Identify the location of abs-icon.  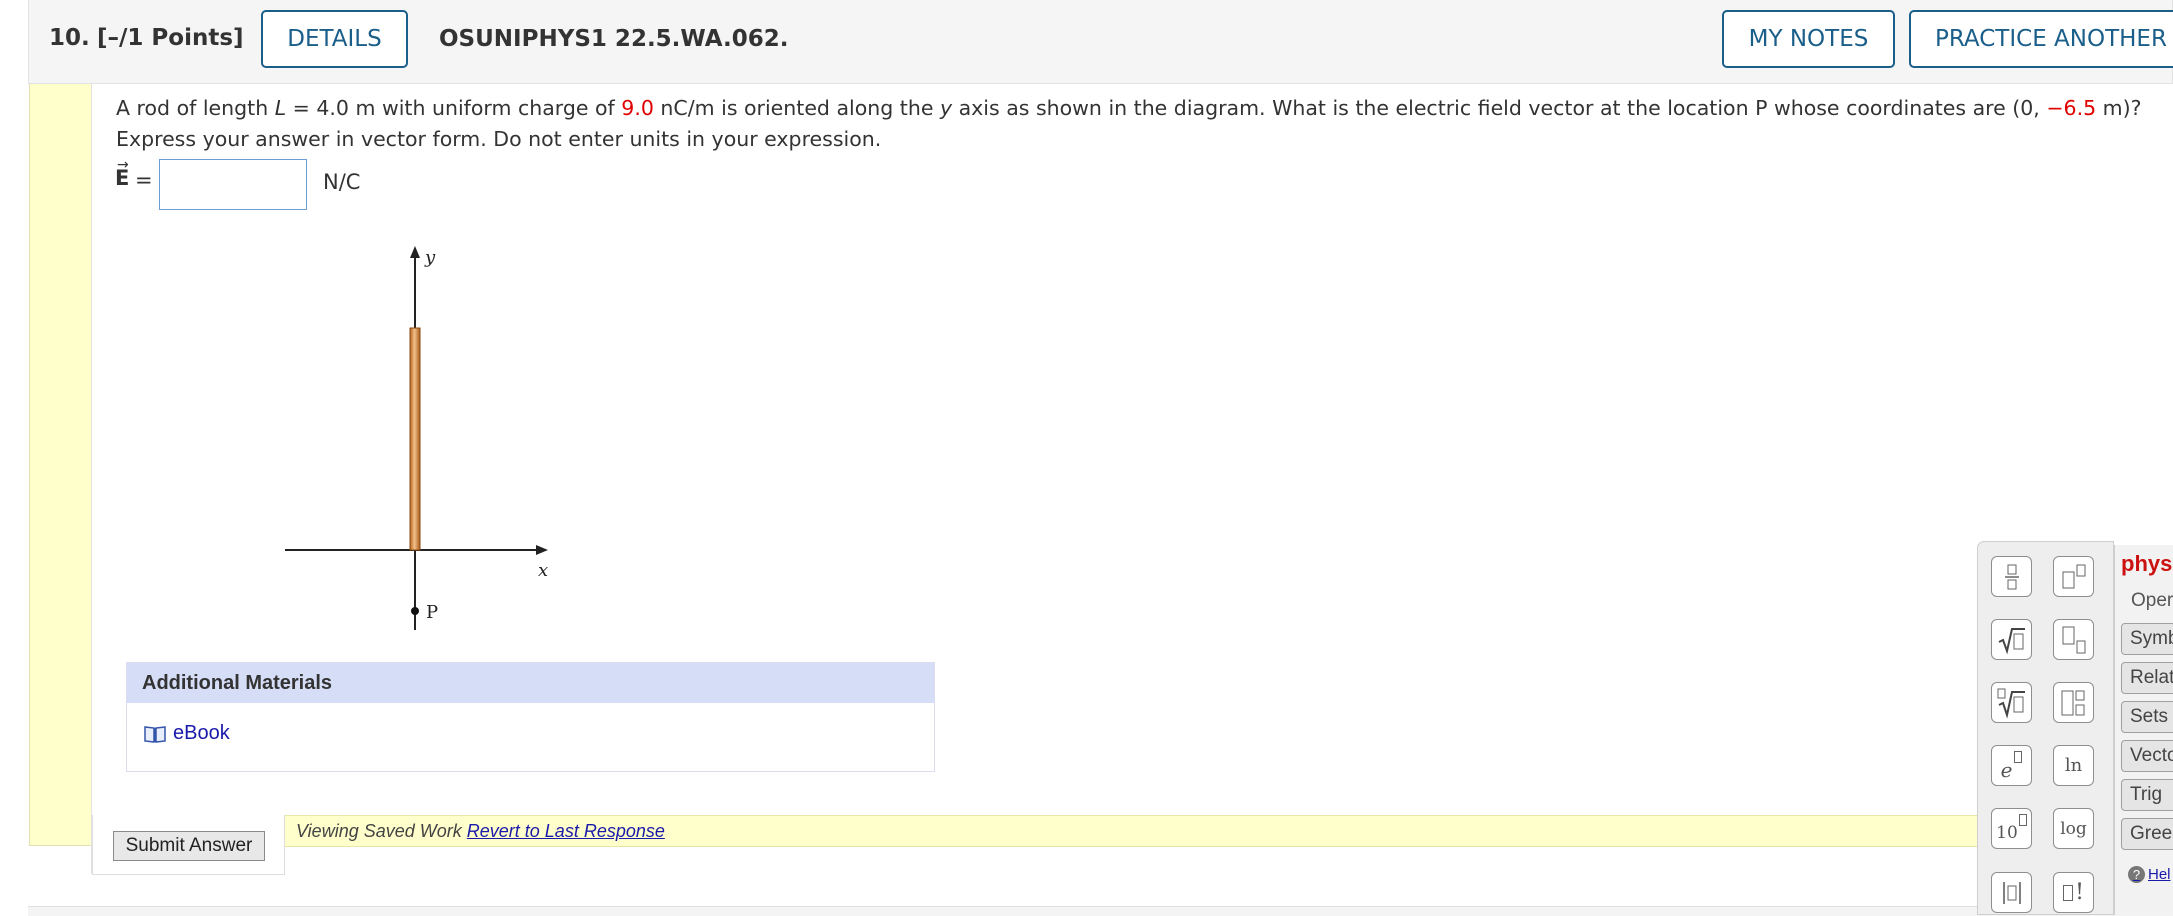
(2011, 892).